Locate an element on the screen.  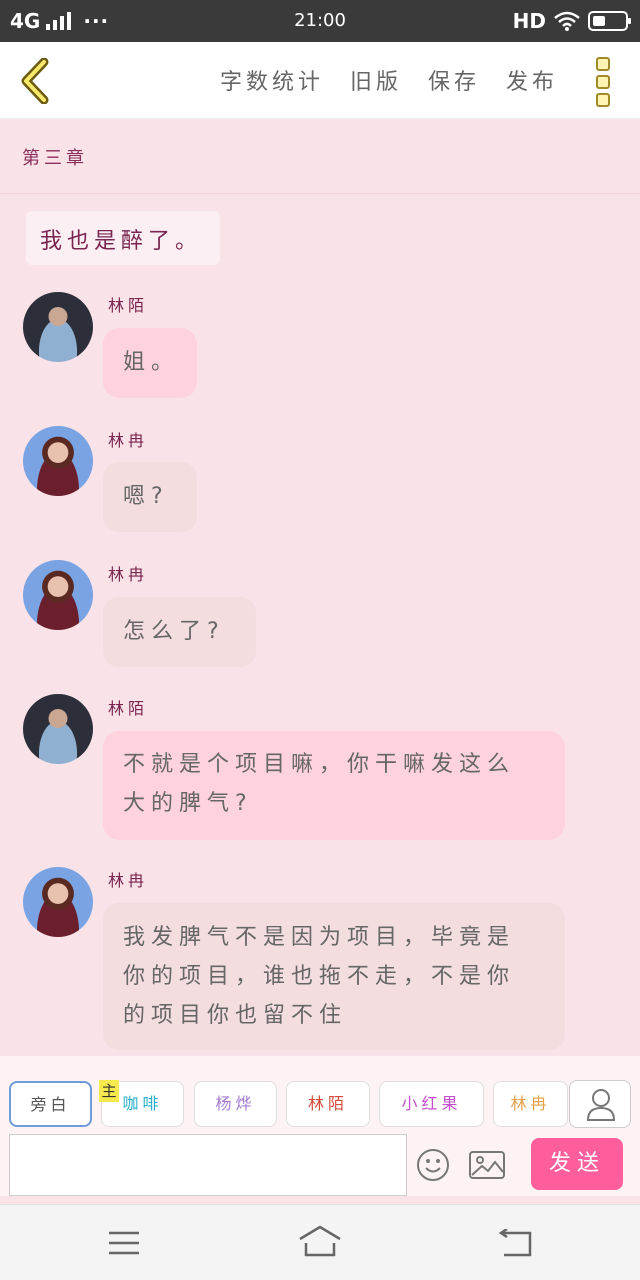
system-nav-bar is located at coordinates (320, 1242).